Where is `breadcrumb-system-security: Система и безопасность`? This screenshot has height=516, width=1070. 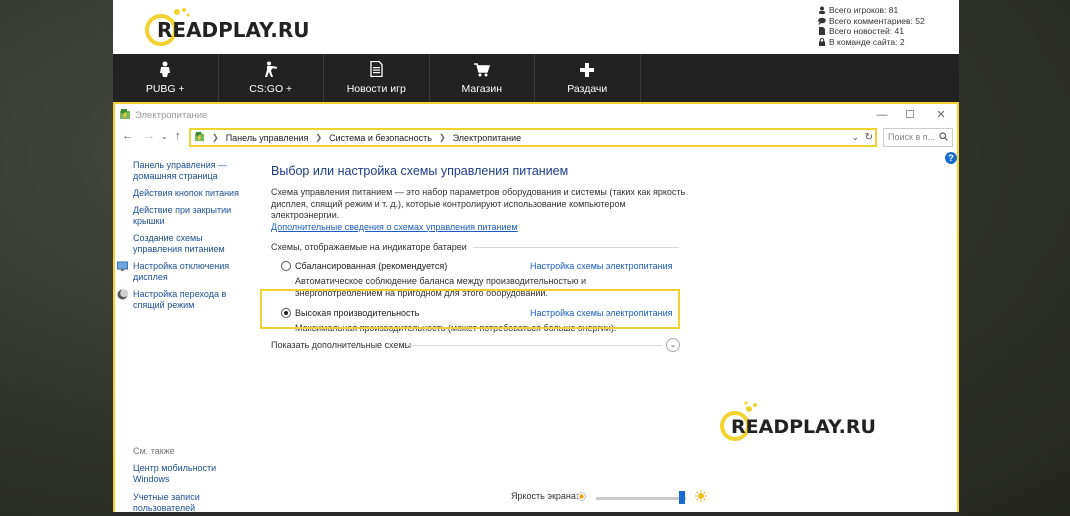 breadcrumb-system-security: Система и безопасность is located at coordinates (380, 138).